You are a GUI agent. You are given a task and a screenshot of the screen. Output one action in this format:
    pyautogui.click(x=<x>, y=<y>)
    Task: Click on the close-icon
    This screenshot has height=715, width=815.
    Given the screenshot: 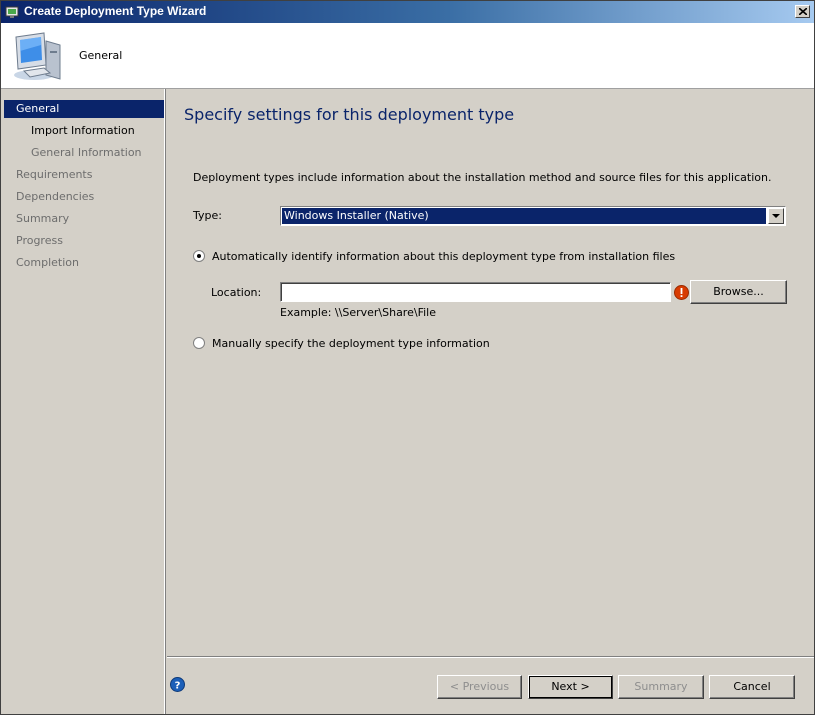 What is the action you would take?
    pyautogui.click(x=803, y=11)
    